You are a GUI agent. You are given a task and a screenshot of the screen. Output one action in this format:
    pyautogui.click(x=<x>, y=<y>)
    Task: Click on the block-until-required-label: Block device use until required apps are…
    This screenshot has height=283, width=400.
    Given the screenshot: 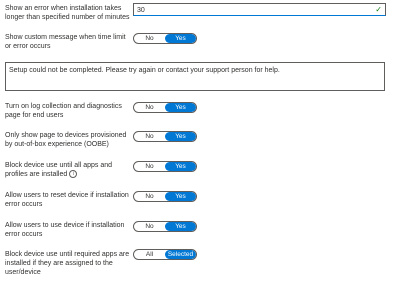 What is the action you would take?
    pyautogui.click(x=67, y=263)
    